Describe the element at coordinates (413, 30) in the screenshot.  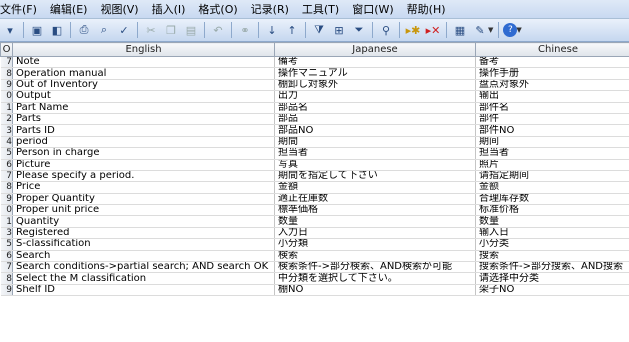
I see `new-record-icon: ▸✱` at that location.